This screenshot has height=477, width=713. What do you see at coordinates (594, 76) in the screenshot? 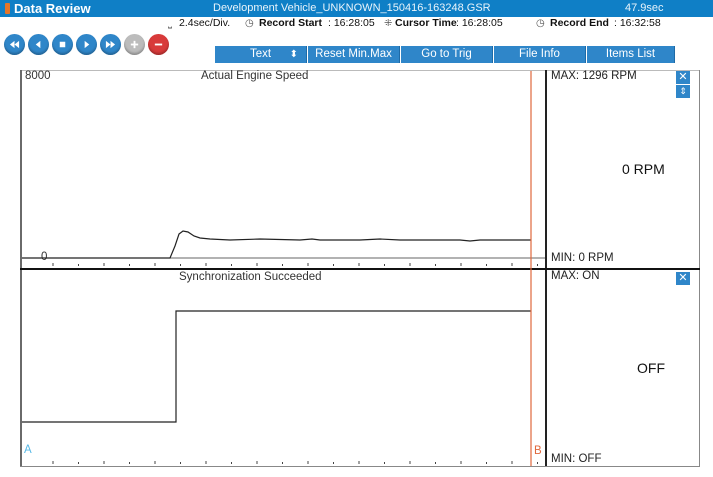
I see `graph1-max-value: MAX: 1296 RPM` at bounding box center [594, 76].